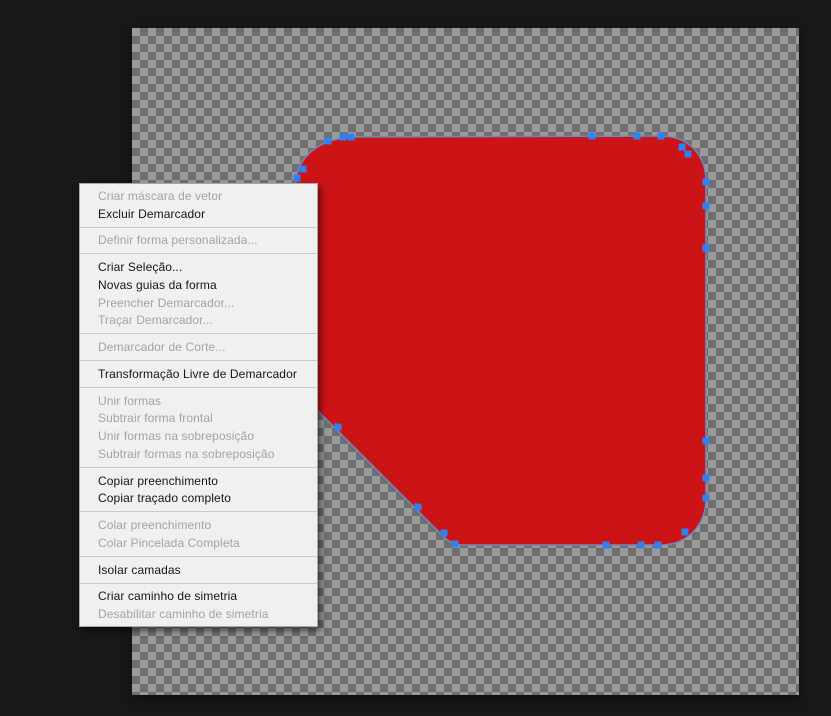 Image resolution: width=831 pixels, height=716 pixels. What do you see at coordinates (198, 499) in the screenshot?
I see `context-menu-item: Copiar traçado completo` at bounding box center [198, 499].